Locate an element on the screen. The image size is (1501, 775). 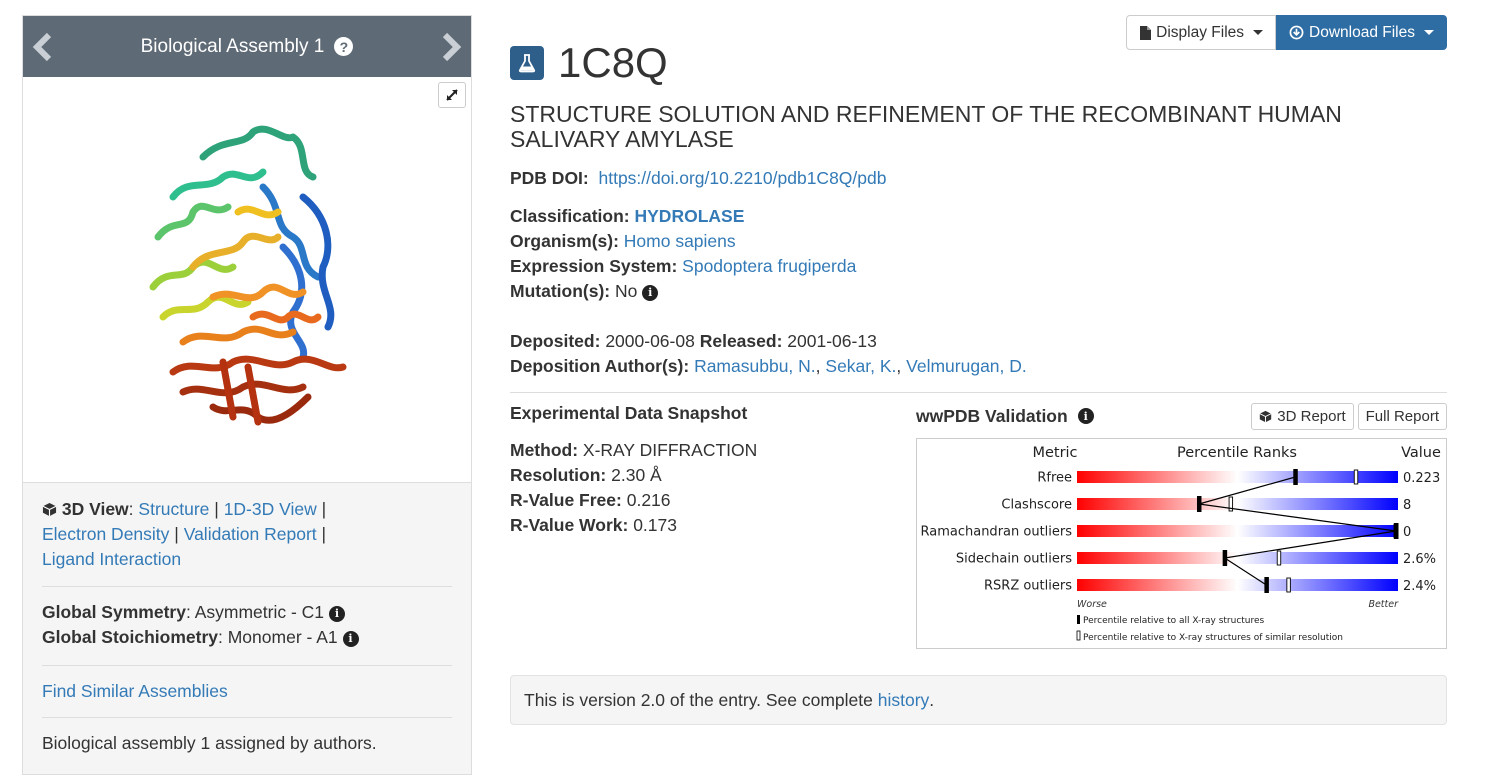
link-ligand-interaction: Ligand Interaction is located at coordinates (111, 559).